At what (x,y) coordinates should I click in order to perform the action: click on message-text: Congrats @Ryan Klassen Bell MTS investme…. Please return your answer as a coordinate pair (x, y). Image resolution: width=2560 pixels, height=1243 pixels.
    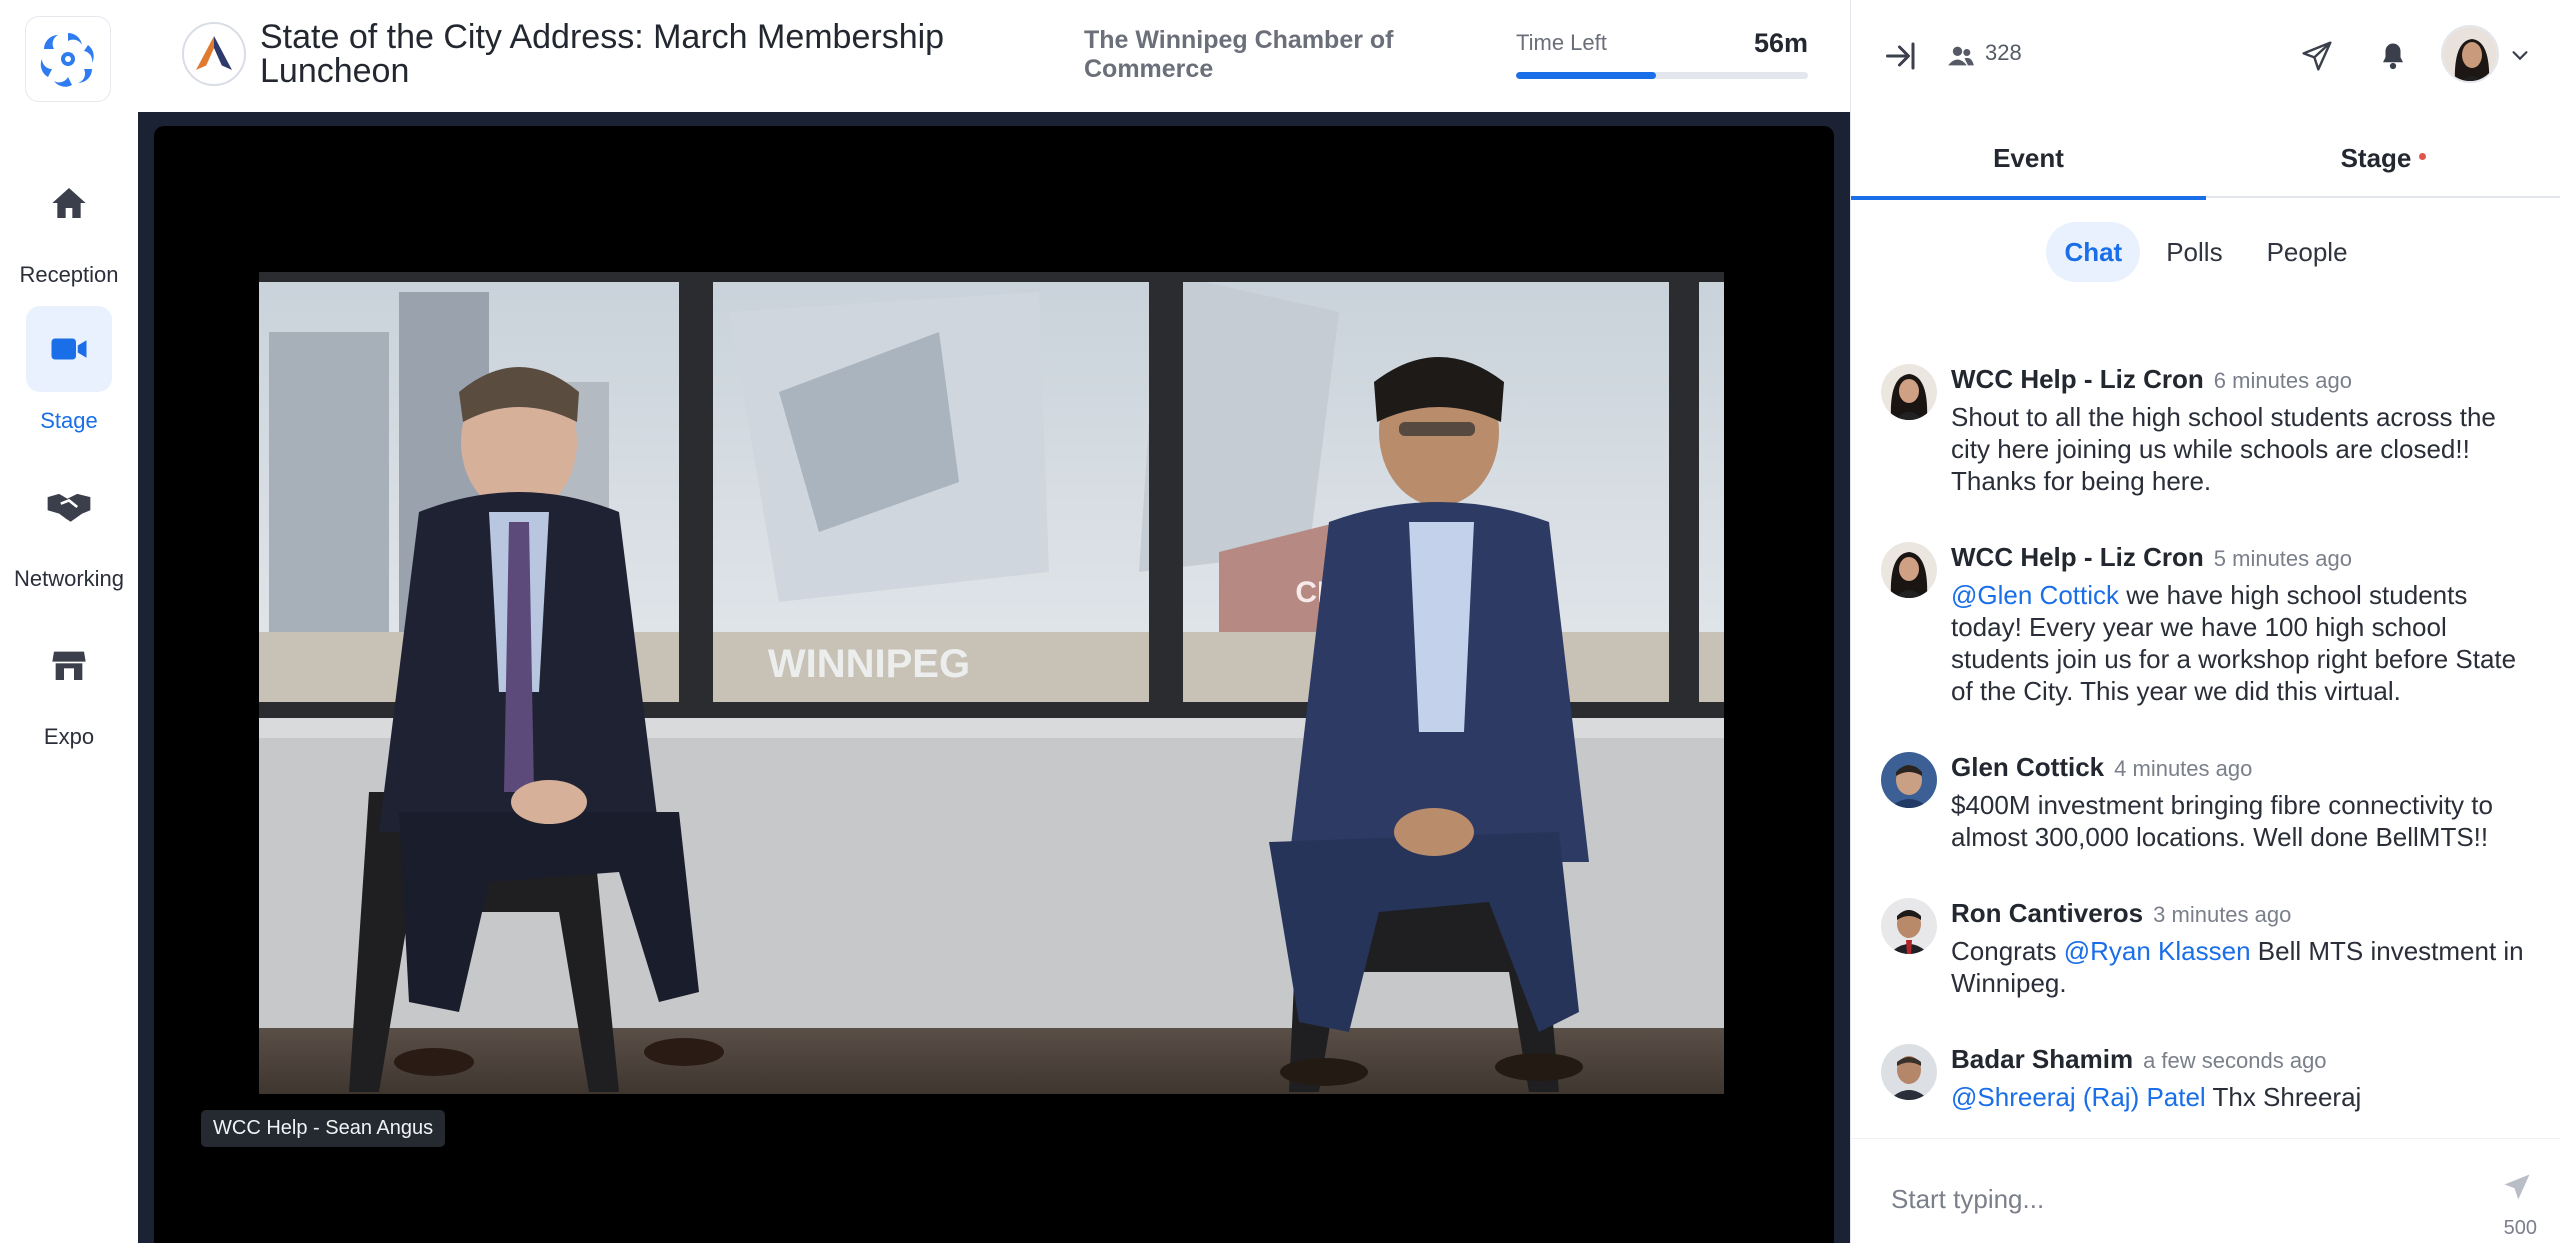
    Looking at the image, I should click on (2246, 967).